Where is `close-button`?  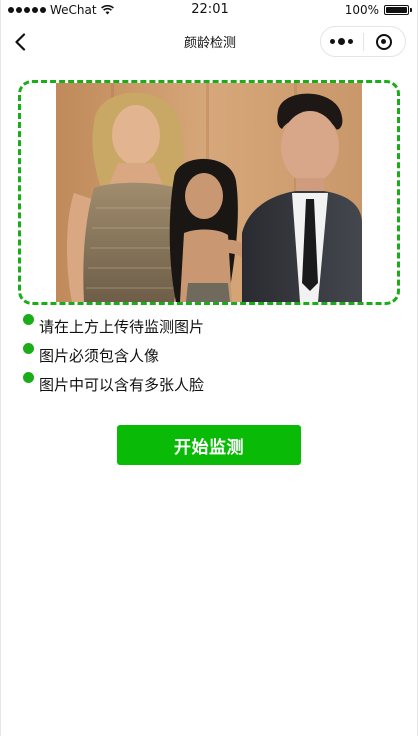
close-button is located at coordinates (385, 41).